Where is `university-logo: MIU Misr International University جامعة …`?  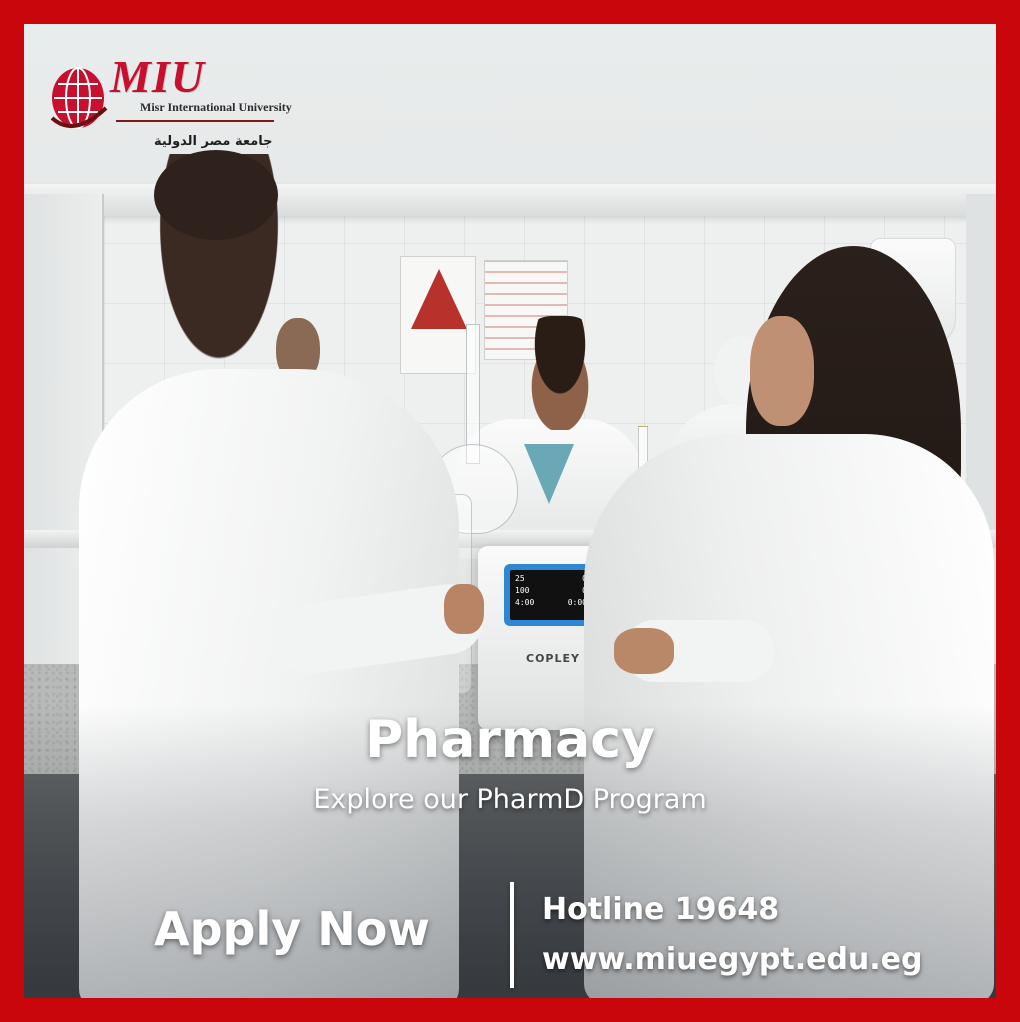
university-logo: MIU Misr International University جامعة … is located at coordinates (168, 98).